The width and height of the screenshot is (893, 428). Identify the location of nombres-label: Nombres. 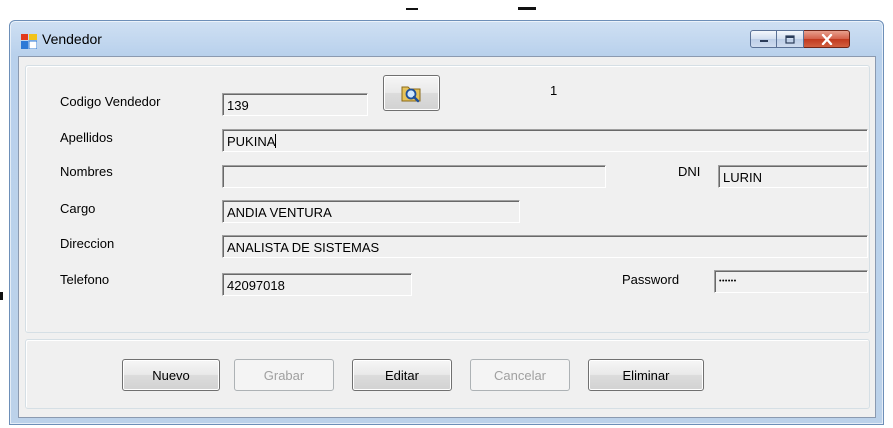
(86, 171).